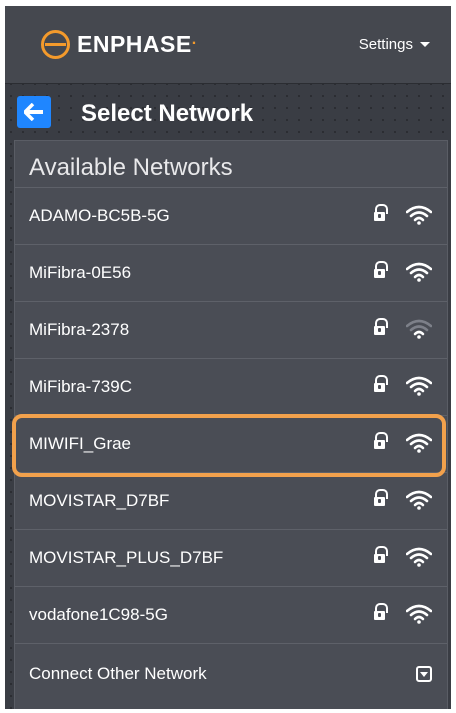 This screenshot has height=713, width=456. What do you see at coordinates (194, 39) in the screenshot?
I see `brand-suffix: .` at bounding box center [194, 39].